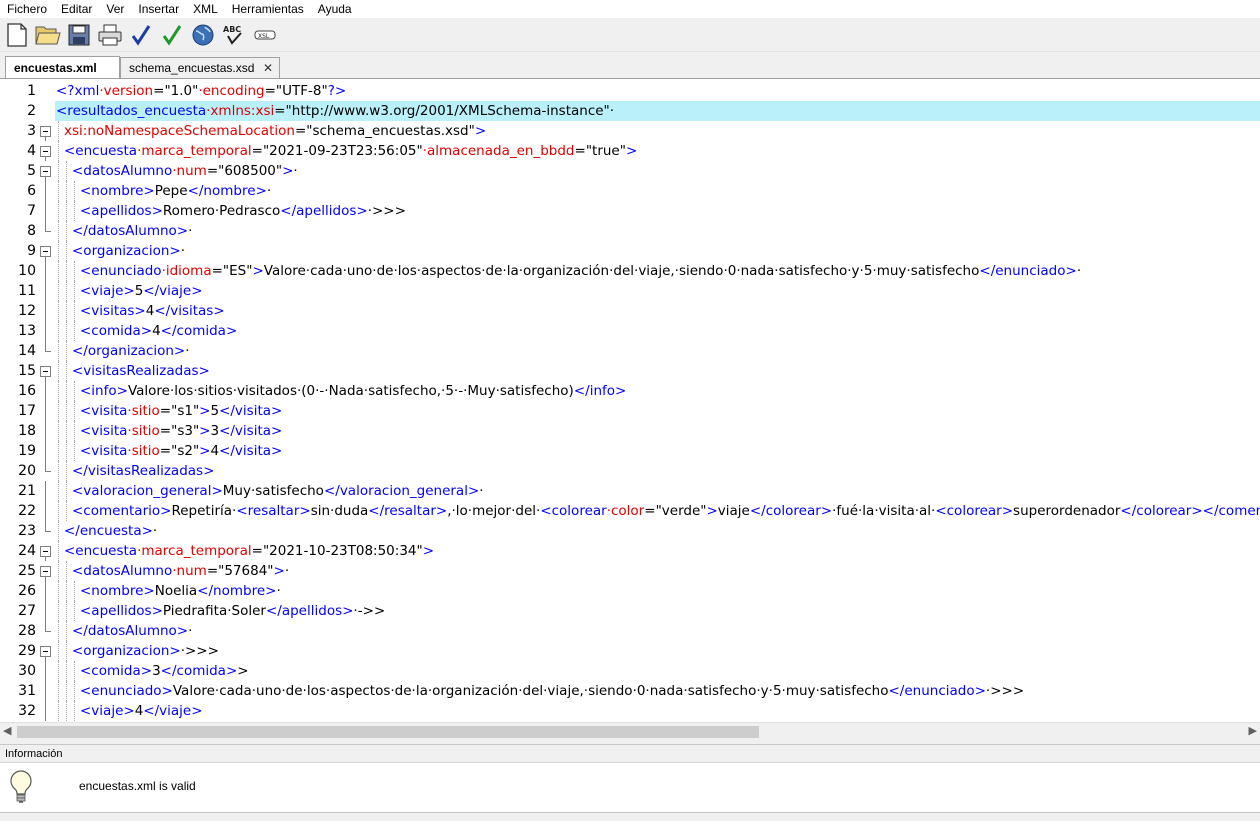 The image size is (1260, 821). What do you see at coordinates (143, 471) in the screenshot?
I see `code-line: </visitasRealizadas>` at bounding box center [143, 471].